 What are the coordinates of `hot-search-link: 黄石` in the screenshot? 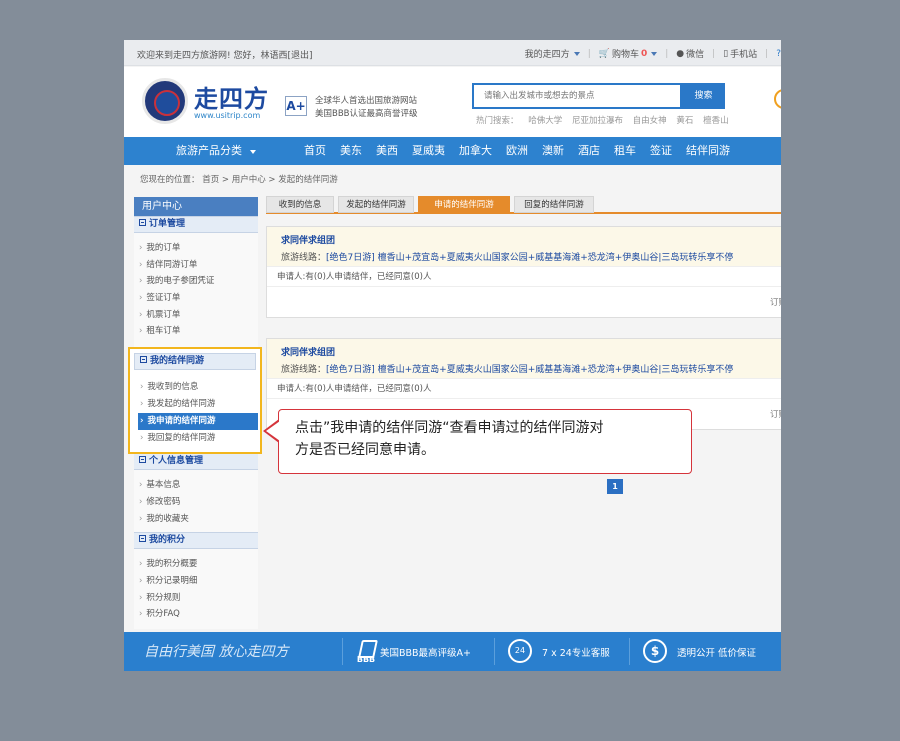 It's located at (684, 121).